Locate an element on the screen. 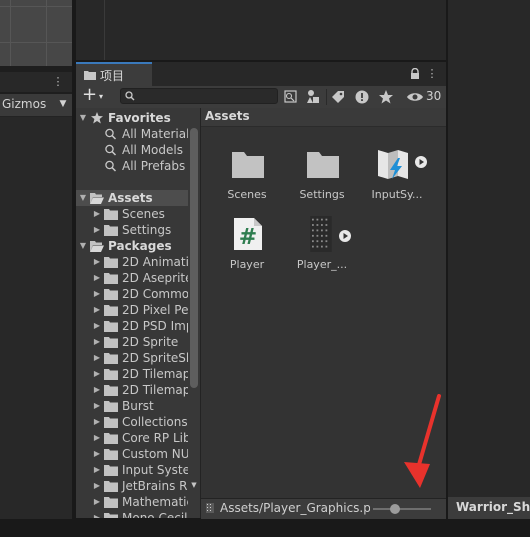 The height and width of the screenshot is (537, 530). tab-warrior-sheet: Warrior_Shee is located at coordinates (493, 507).